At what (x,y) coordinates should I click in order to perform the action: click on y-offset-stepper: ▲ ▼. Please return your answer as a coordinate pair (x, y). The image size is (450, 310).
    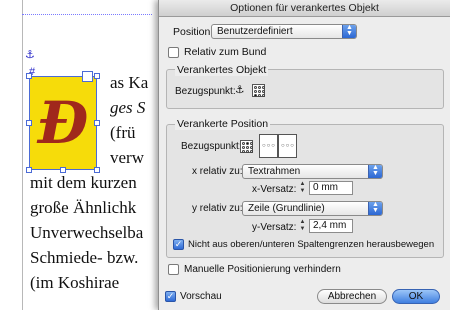
    Looking at the image, I should click on (302, 226).